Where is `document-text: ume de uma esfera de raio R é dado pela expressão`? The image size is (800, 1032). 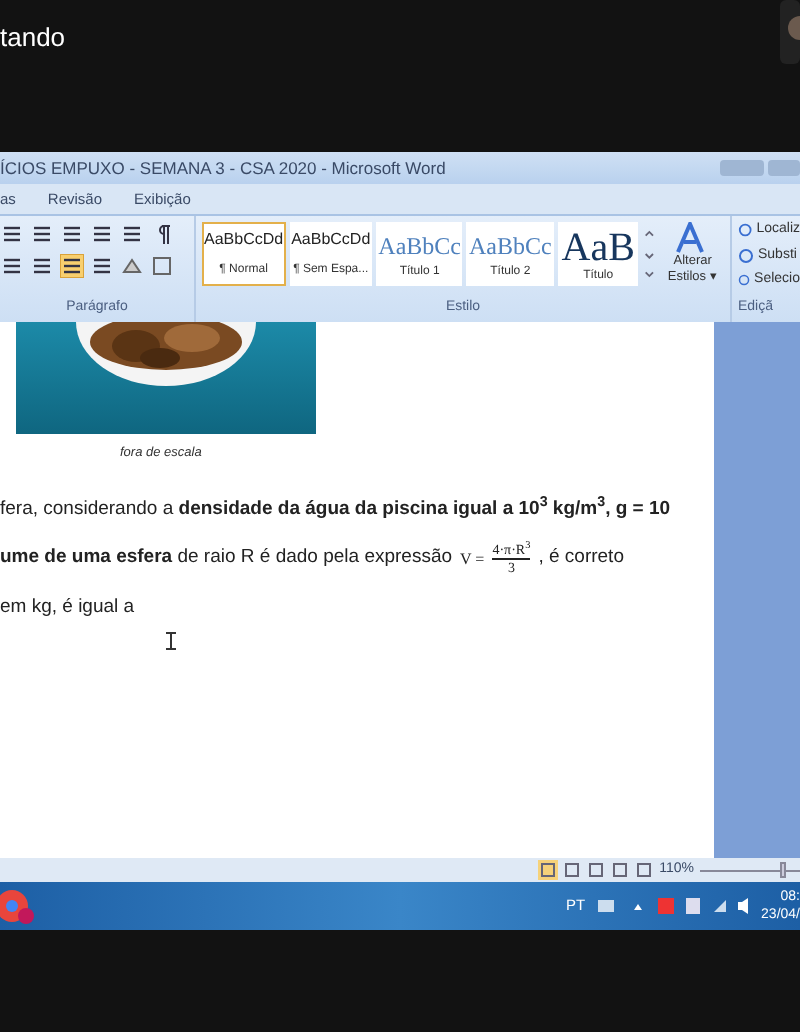 document-text: ume de uma esfera de raio R é dado pela expressão is located at coordinates (226, 558).